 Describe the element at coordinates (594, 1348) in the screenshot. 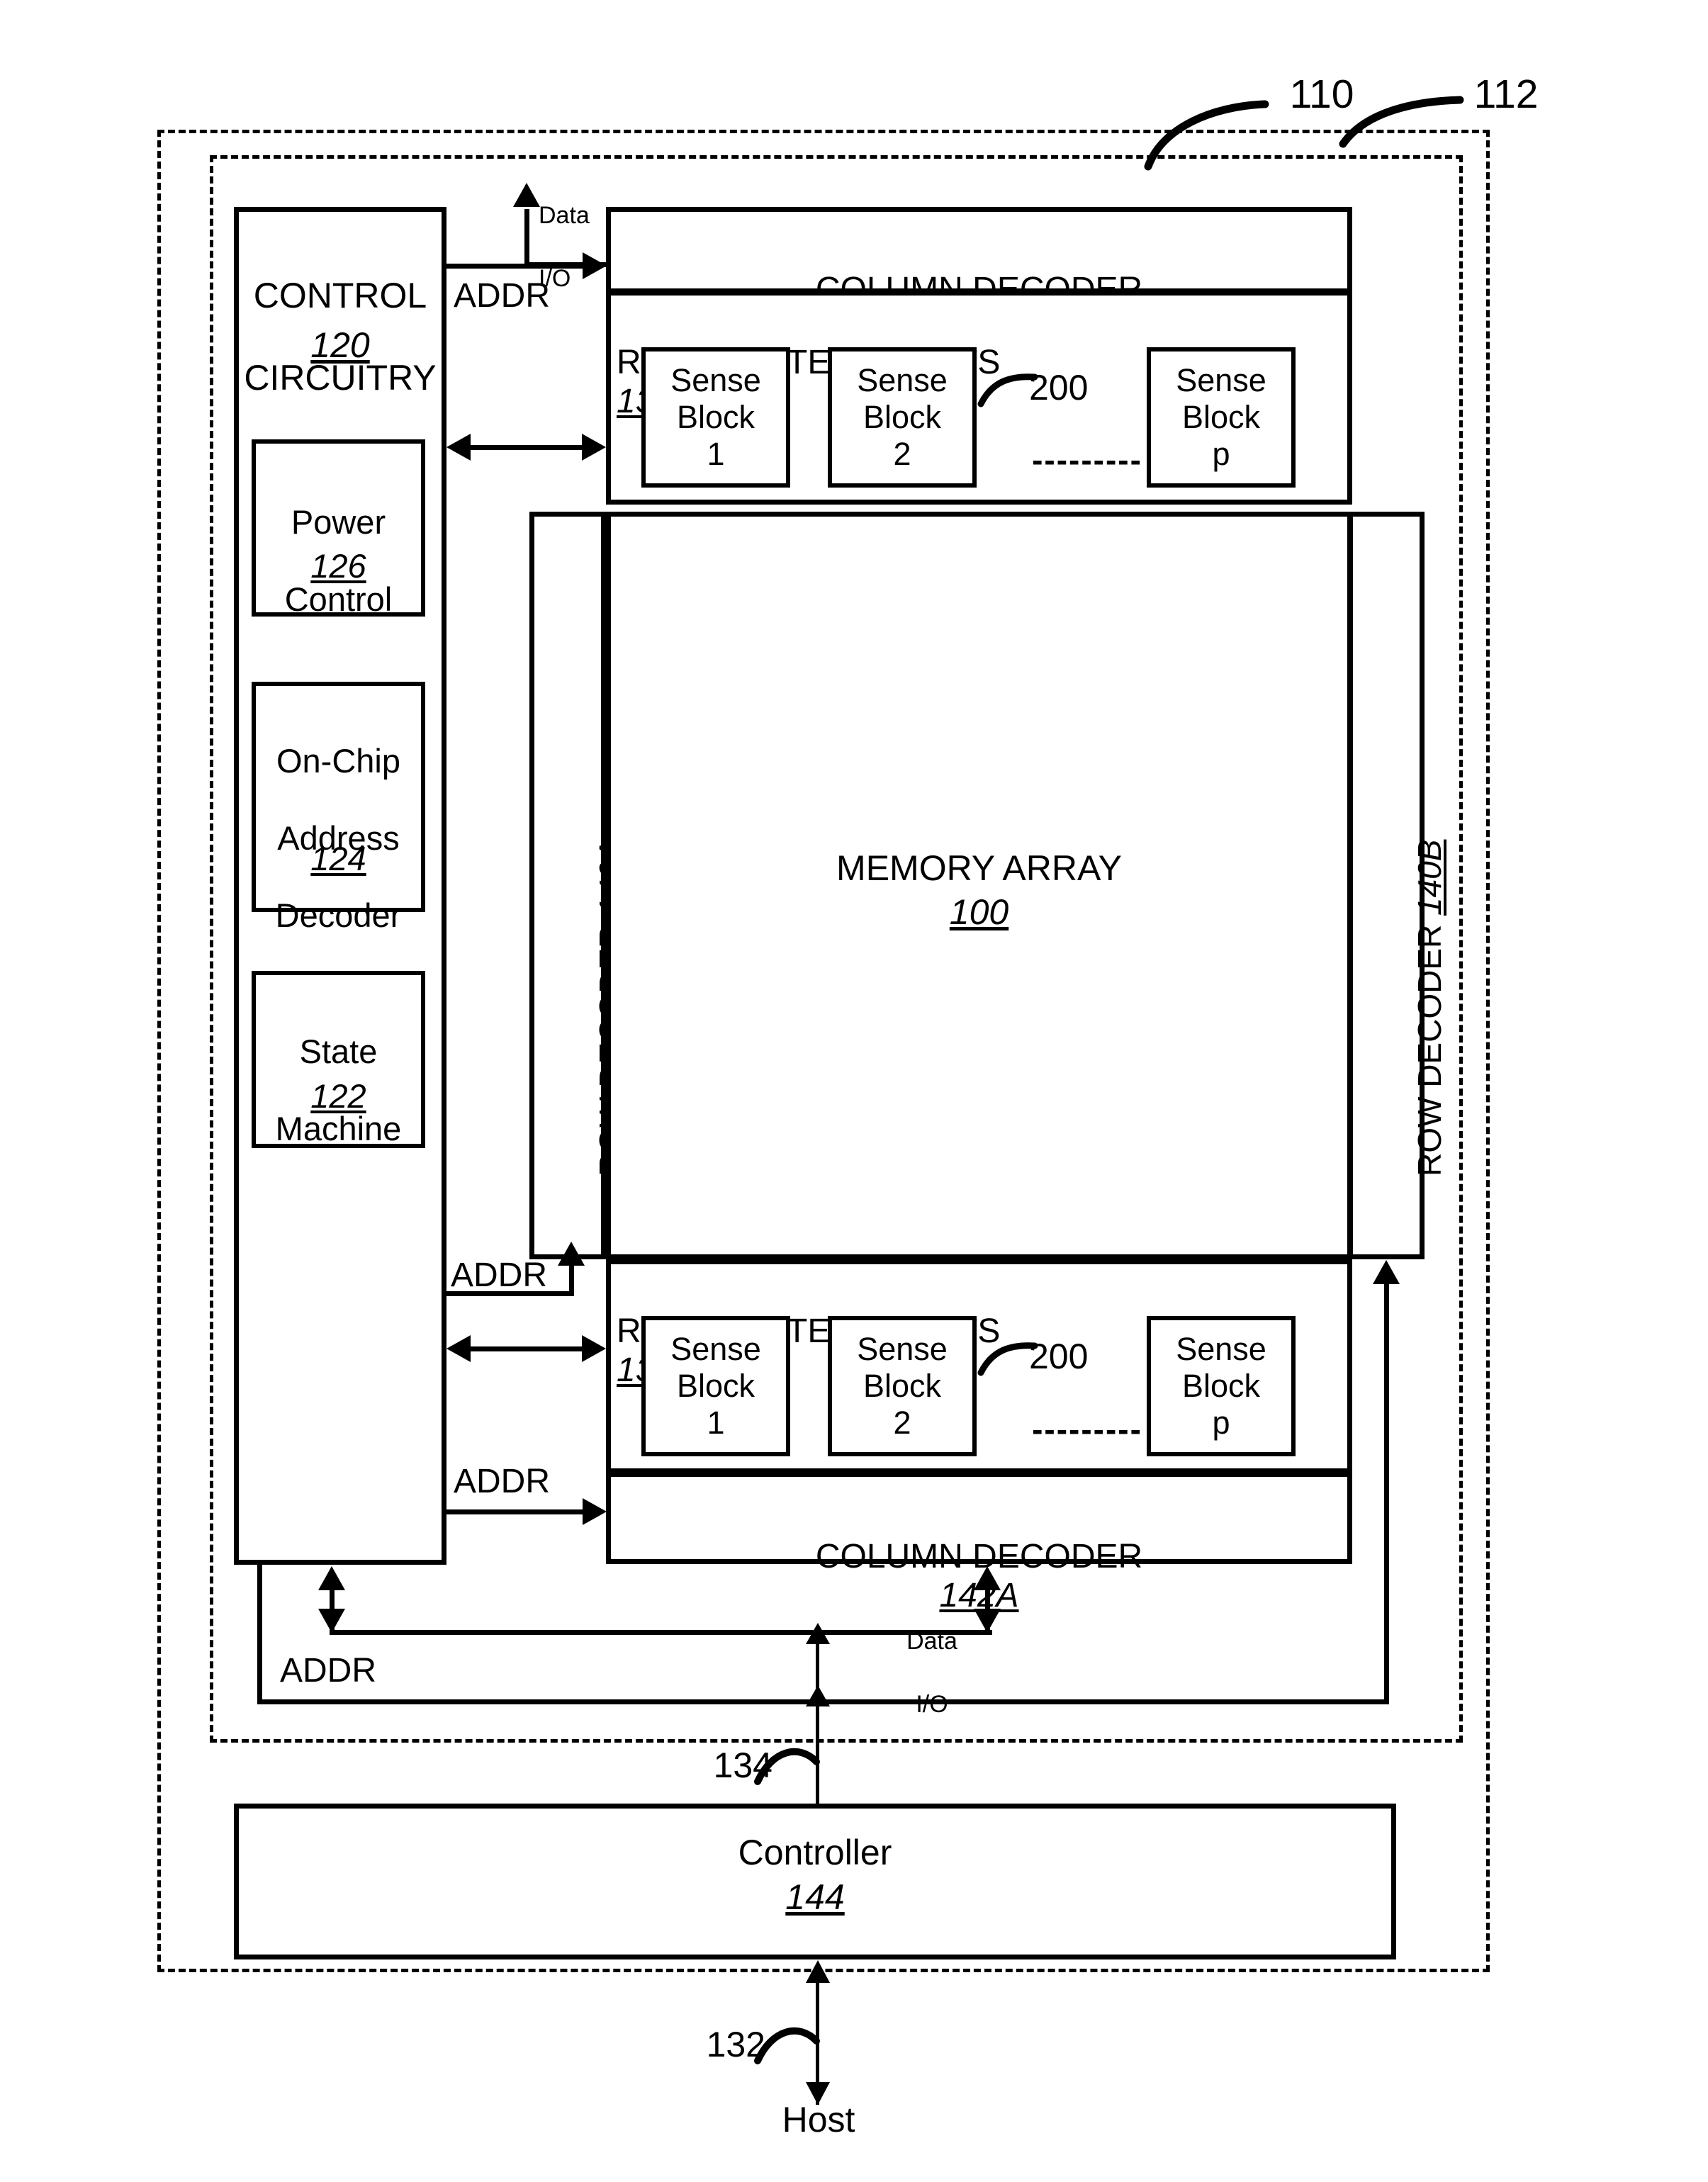

I see `addr-mid-bidir-arrow-right` at that location.